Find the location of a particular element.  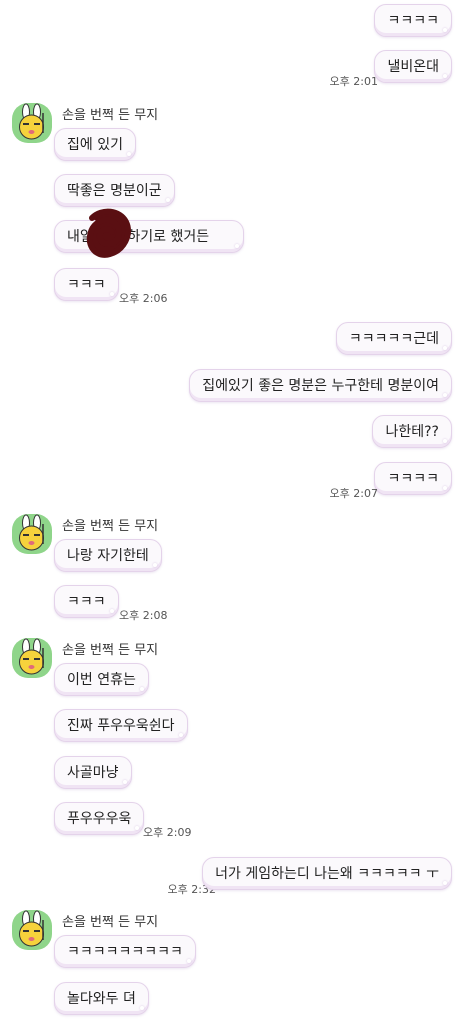

message-bubble: 나한테?? is located at coordinates (412, 431).